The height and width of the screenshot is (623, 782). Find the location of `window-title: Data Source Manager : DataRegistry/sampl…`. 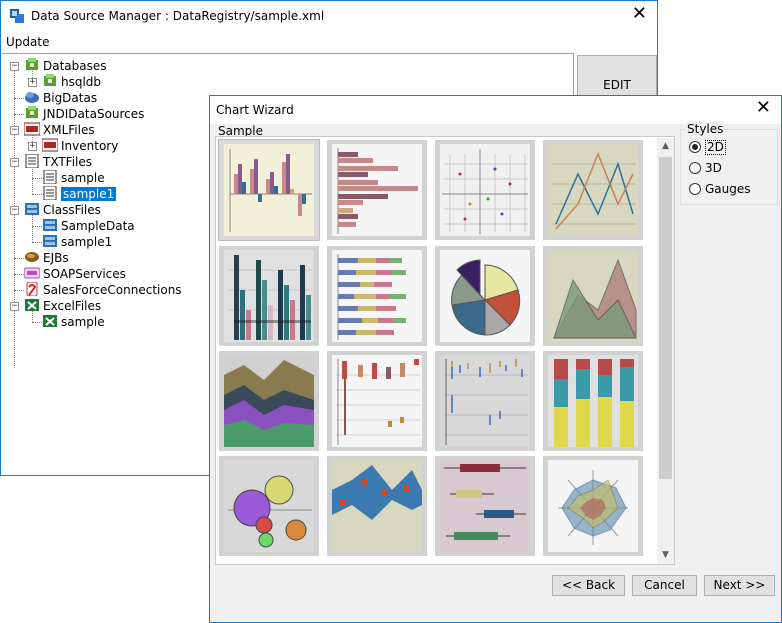

window-title: Data Source Manager : DataRegistry/sampl… is located at coordinates (178, 16).